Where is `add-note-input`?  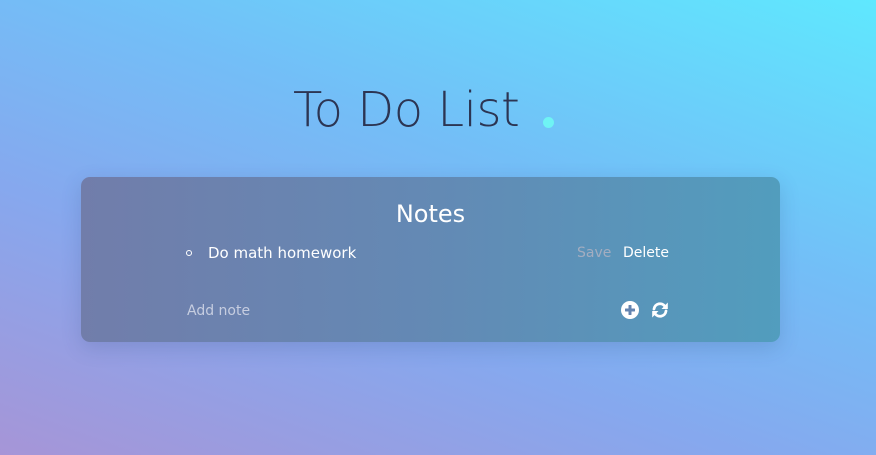
add-note-input is located at coordinates (337, 311).